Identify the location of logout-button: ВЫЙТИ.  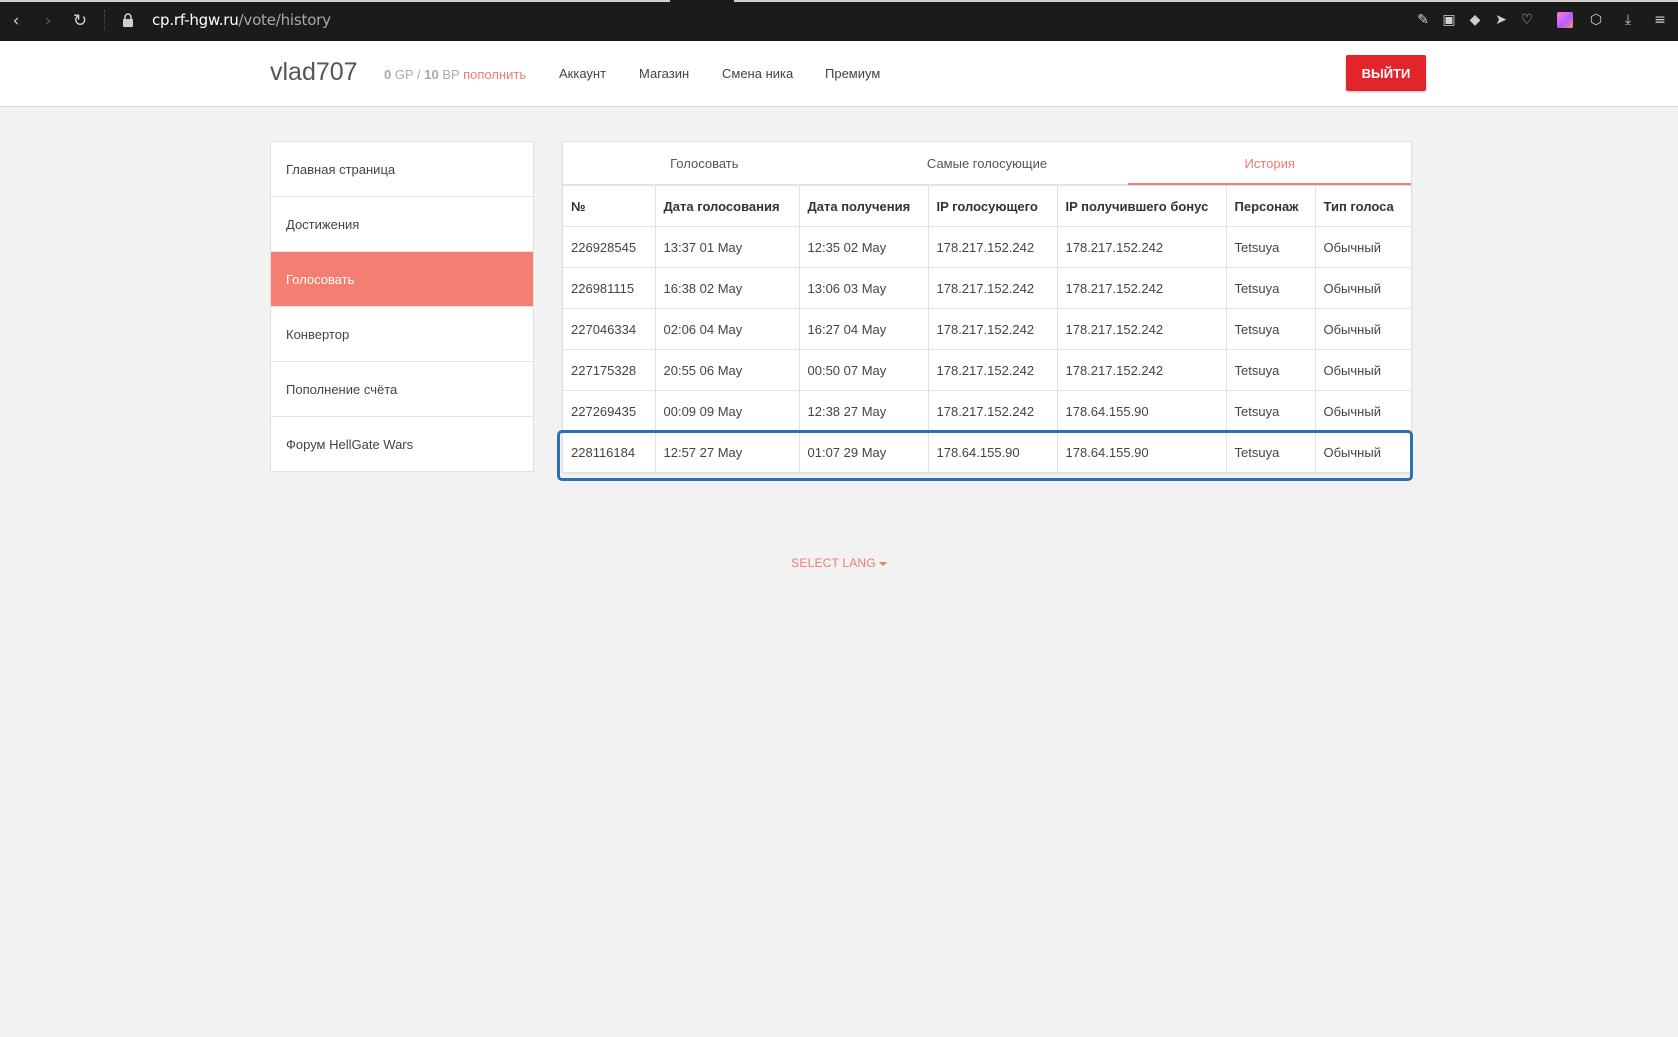
(1386, 73).